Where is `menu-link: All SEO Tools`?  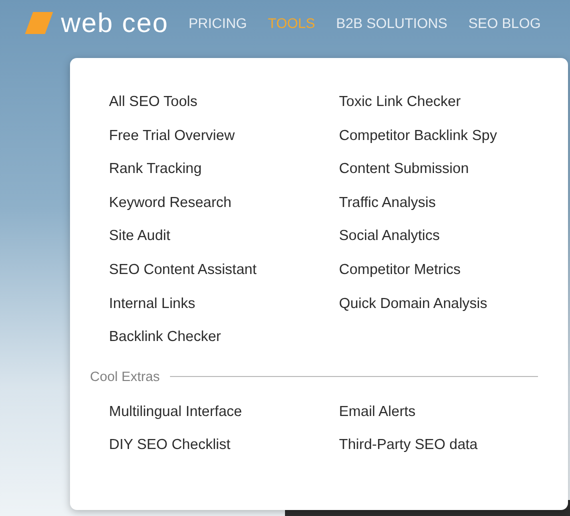
menu-link: All SEO Tools is located at coordinates (224, 109).